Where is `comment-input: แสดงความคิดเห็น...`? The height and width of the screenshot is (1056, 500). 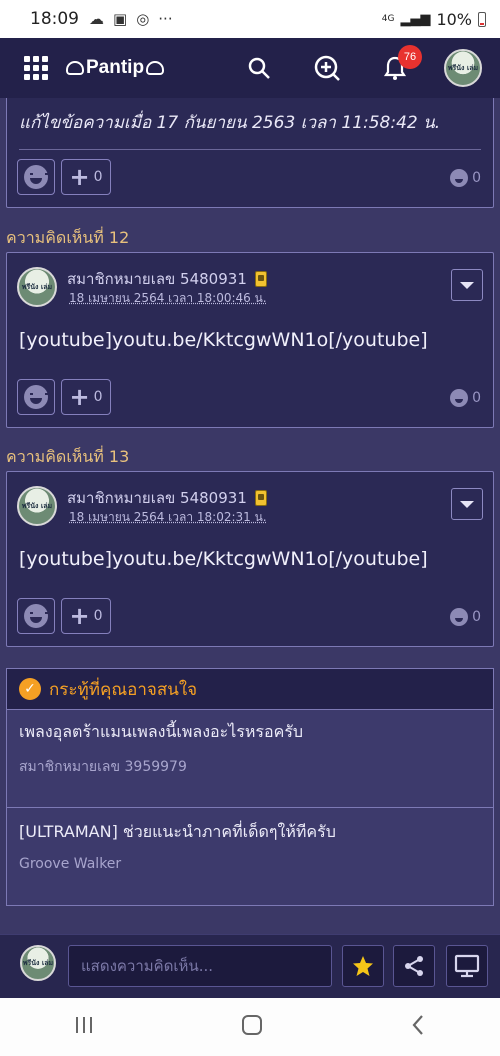 comment-input: แสดงความคิดเห็น... is located at coordinates (200, 966).